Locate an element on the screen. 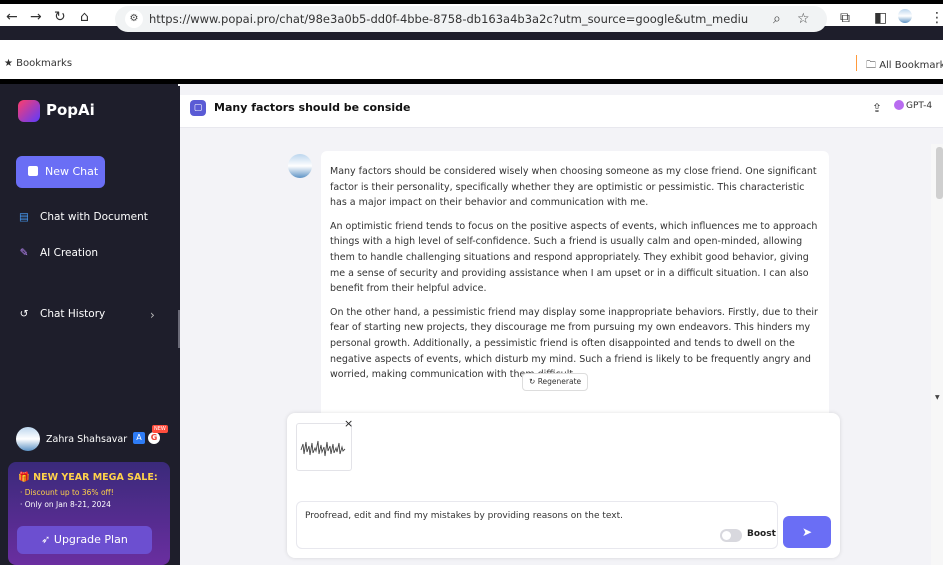 Image resolution: width=943 pixels, height=565 pixels. share-icon: ⇪ is located at coordinates (877, 108).